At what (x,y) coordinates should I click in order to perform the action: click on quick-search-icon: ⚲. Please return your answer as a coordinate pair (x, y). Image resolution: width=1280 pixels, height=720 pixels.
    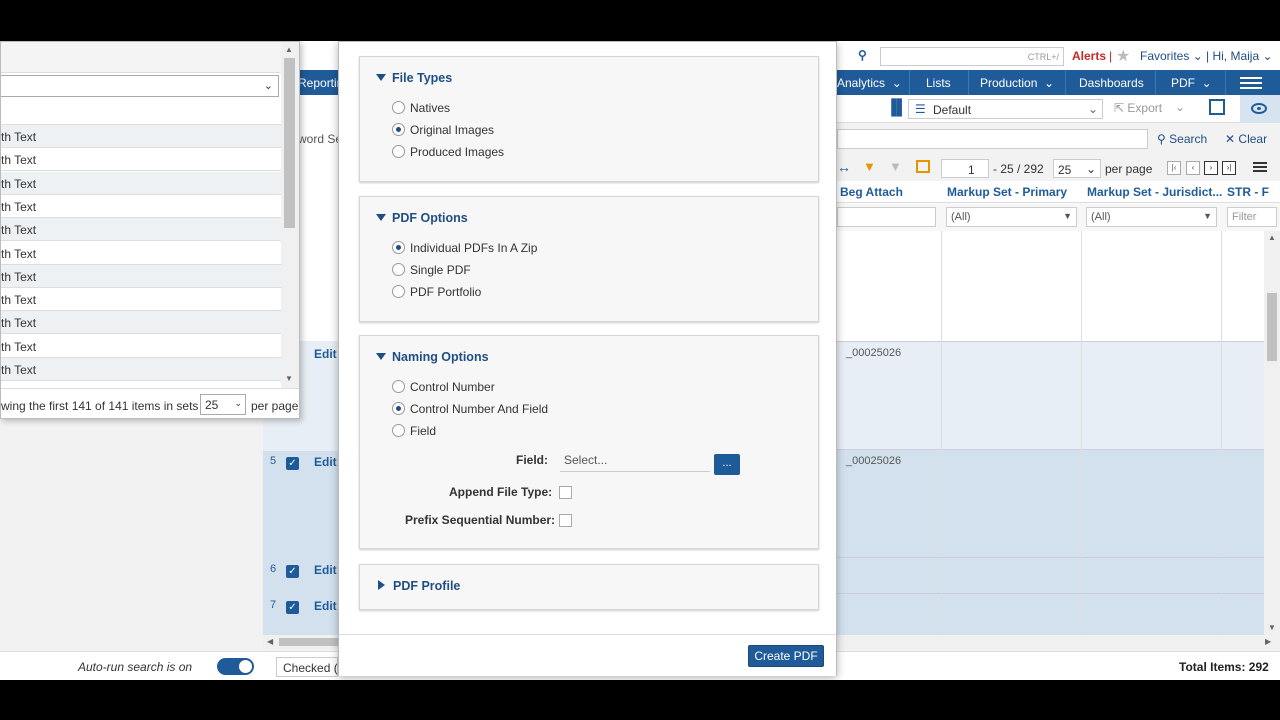
    Looking at the image, I should click on (862, 55).